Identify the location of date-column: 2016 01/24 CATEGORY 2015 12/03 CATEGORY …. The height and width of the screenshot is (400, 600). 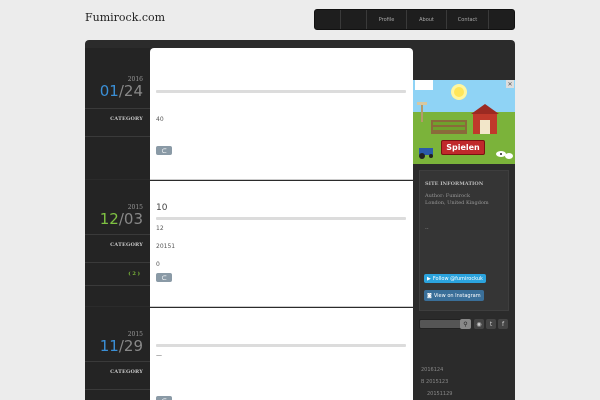
(117, 224).